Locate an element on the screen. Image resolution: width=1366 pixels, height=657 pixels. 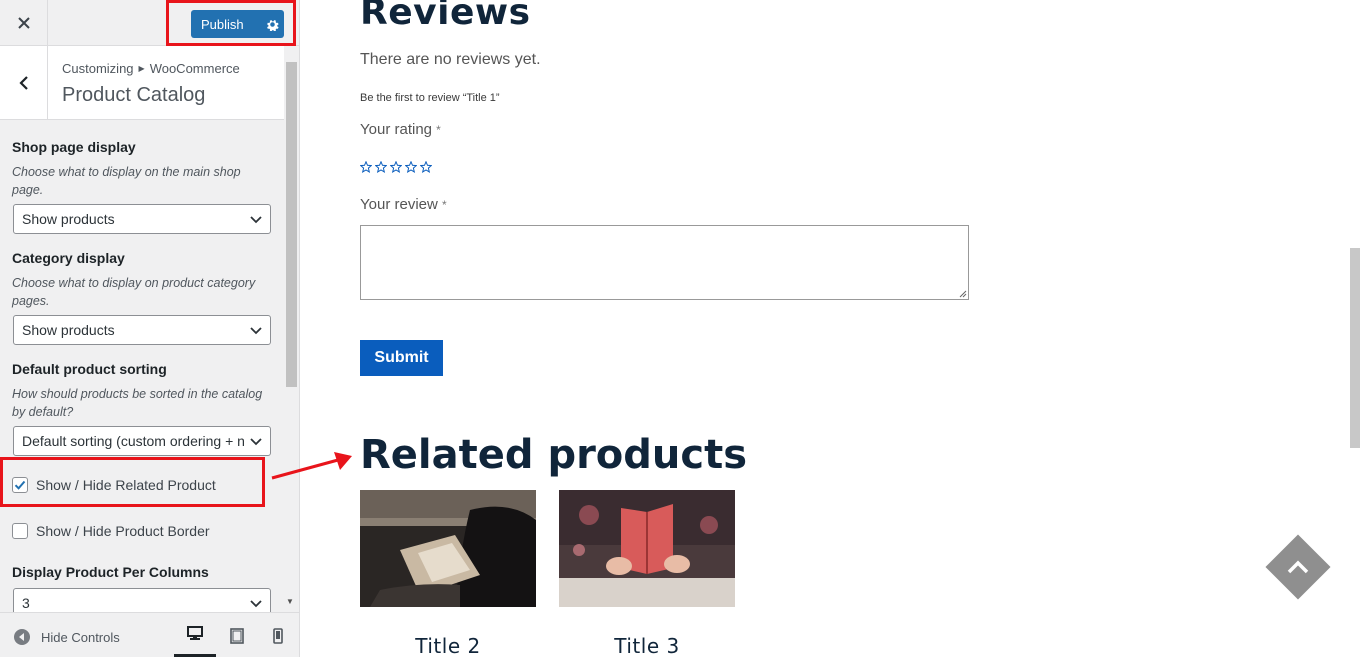
breadcrumb-parent: WooCommerce is located at coordinates (194, 68).